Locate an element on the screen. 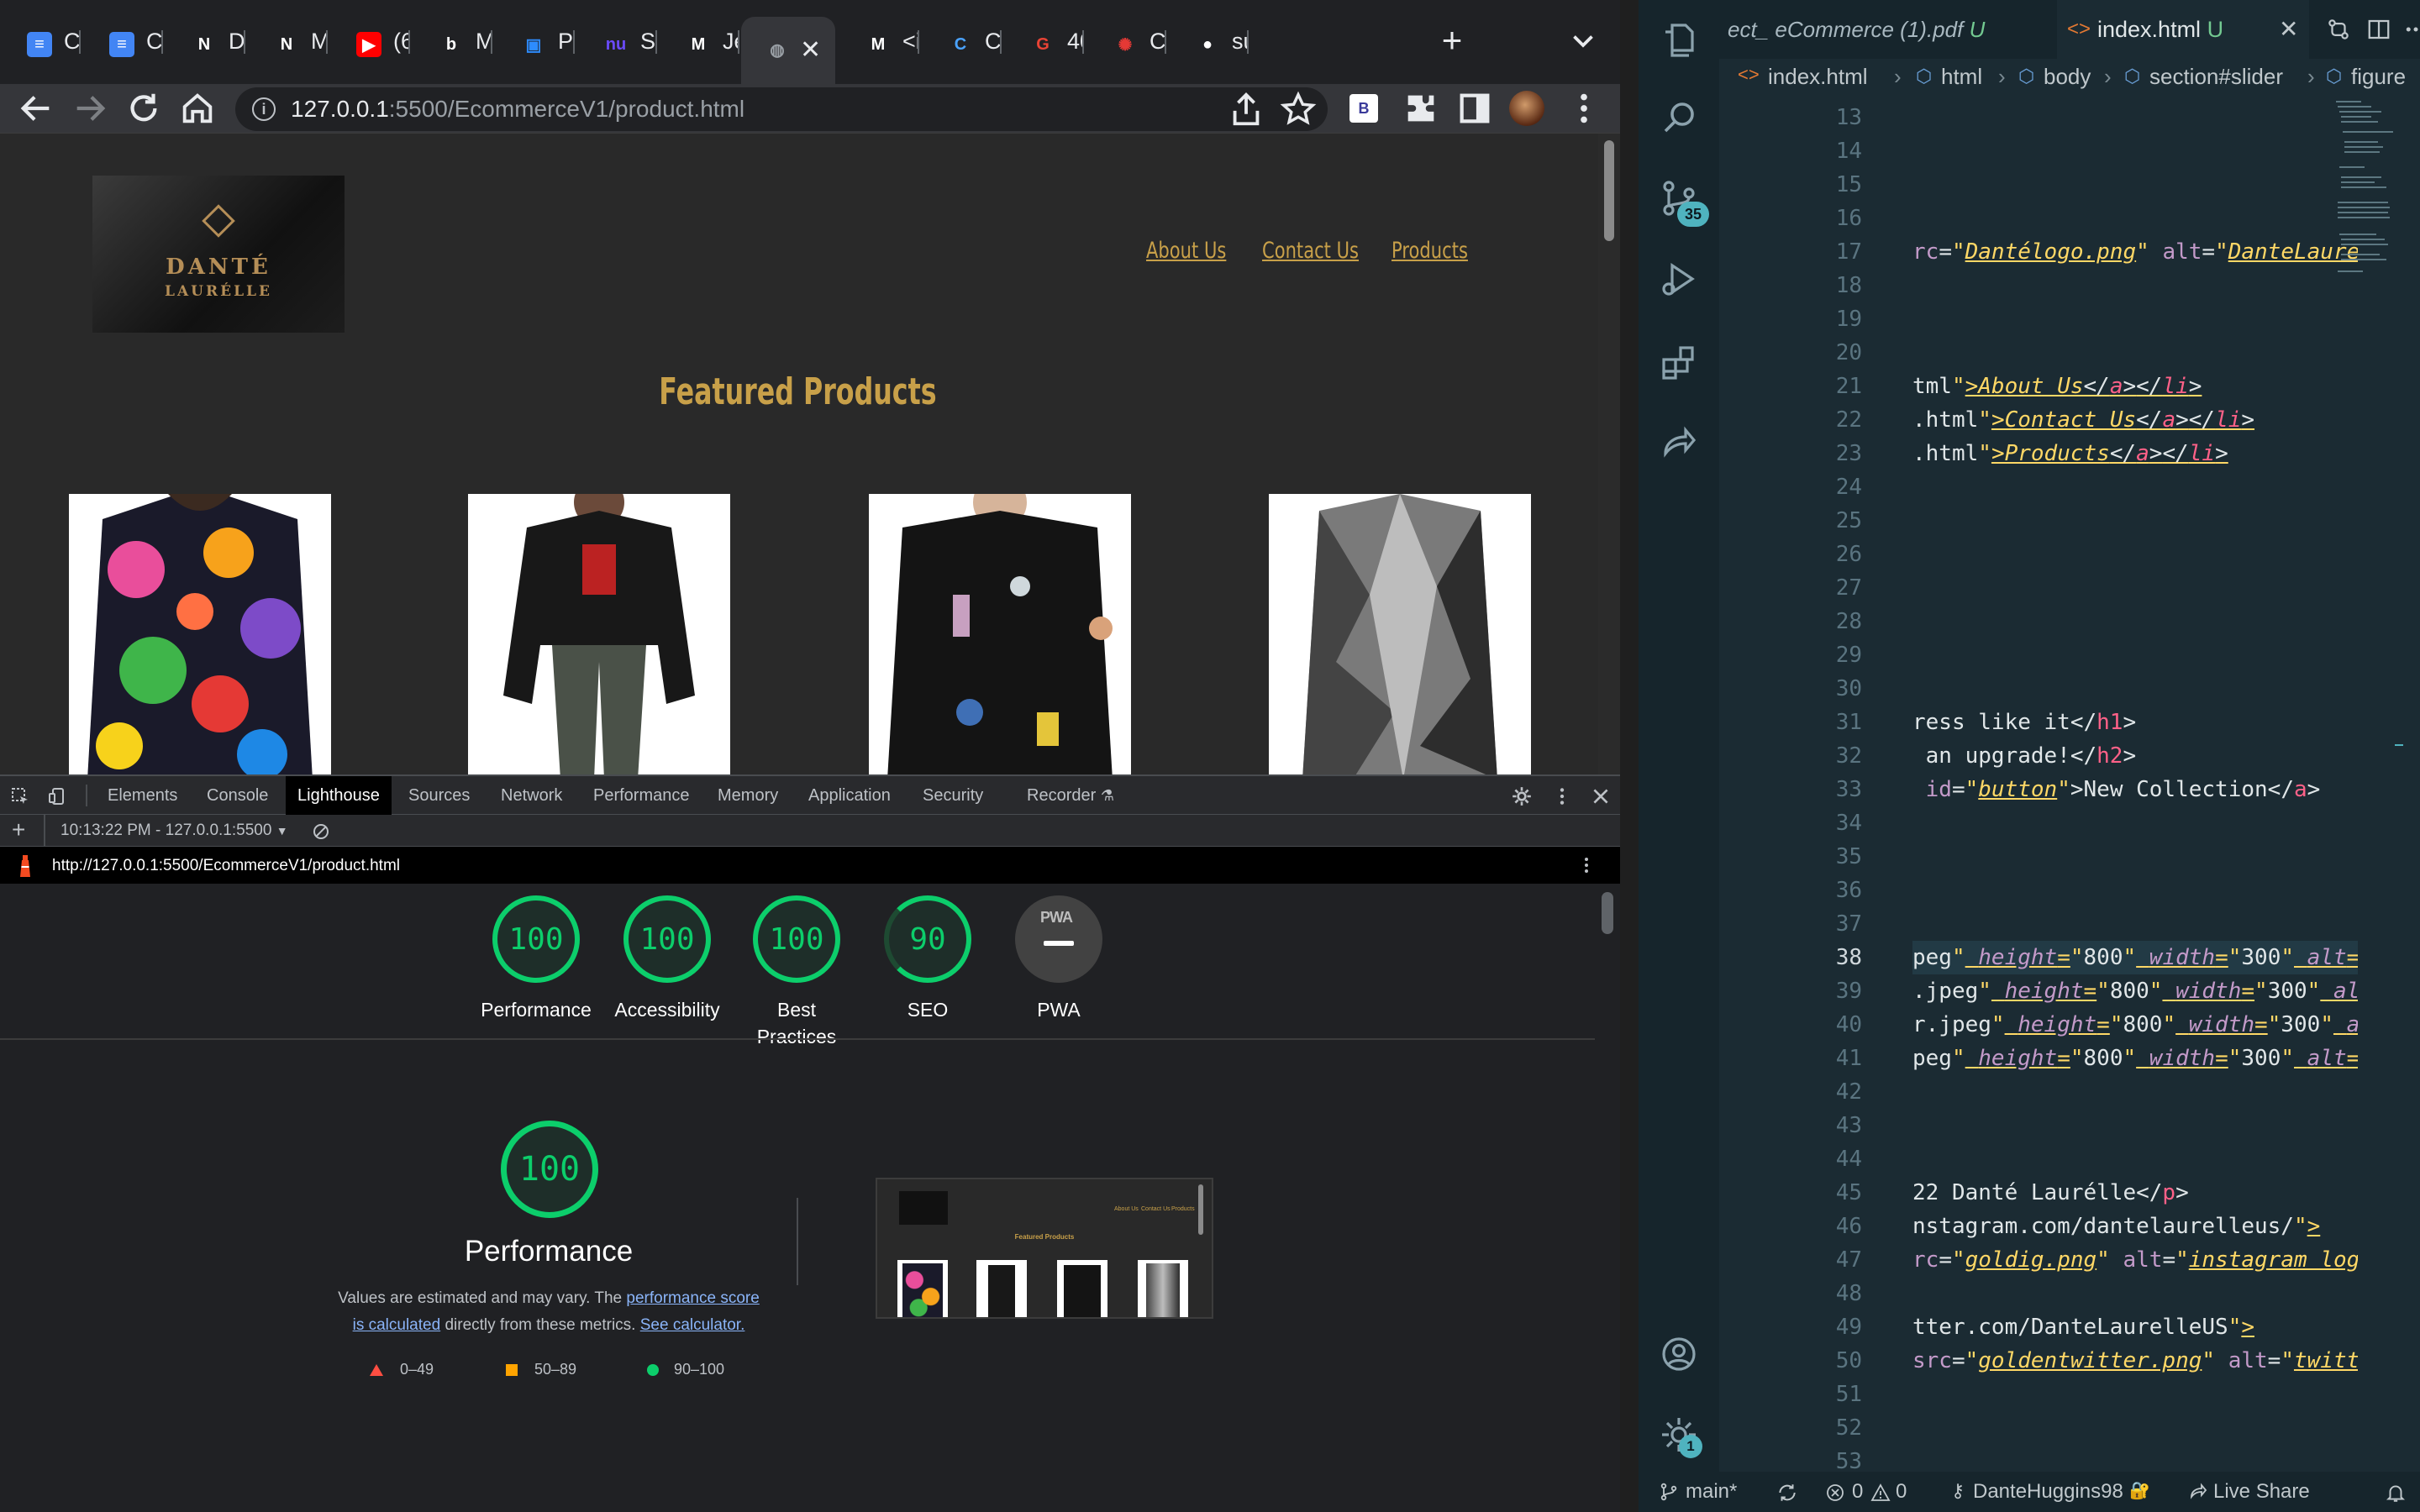  see-calculator-link: See calculator. is located at coordinates (692, 1325).